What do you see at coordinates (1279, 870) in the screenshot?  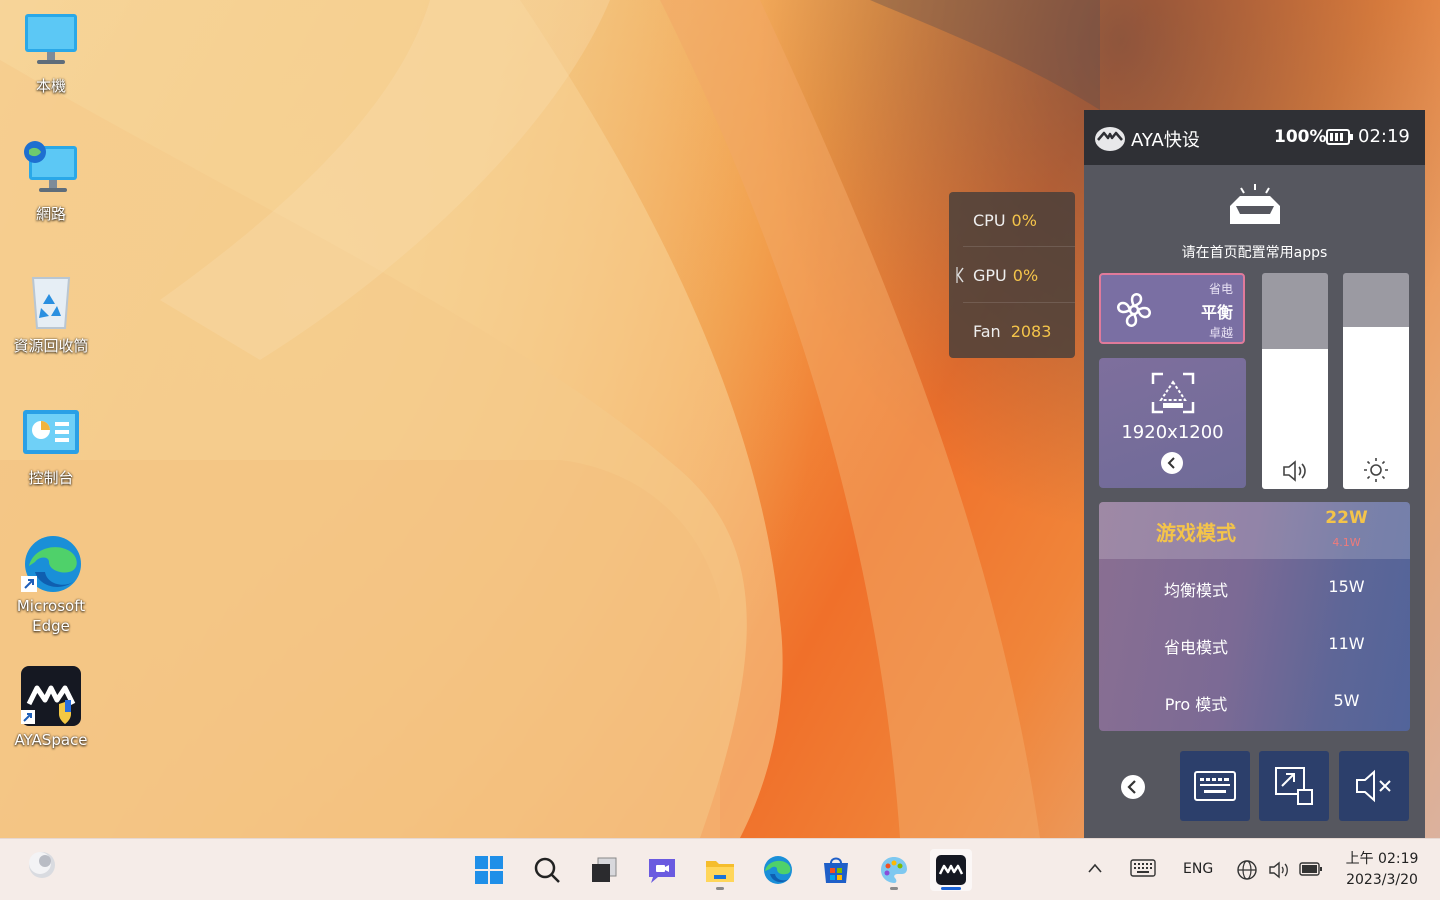 I see `speaker-icon` at bounding box center [1279, 870].